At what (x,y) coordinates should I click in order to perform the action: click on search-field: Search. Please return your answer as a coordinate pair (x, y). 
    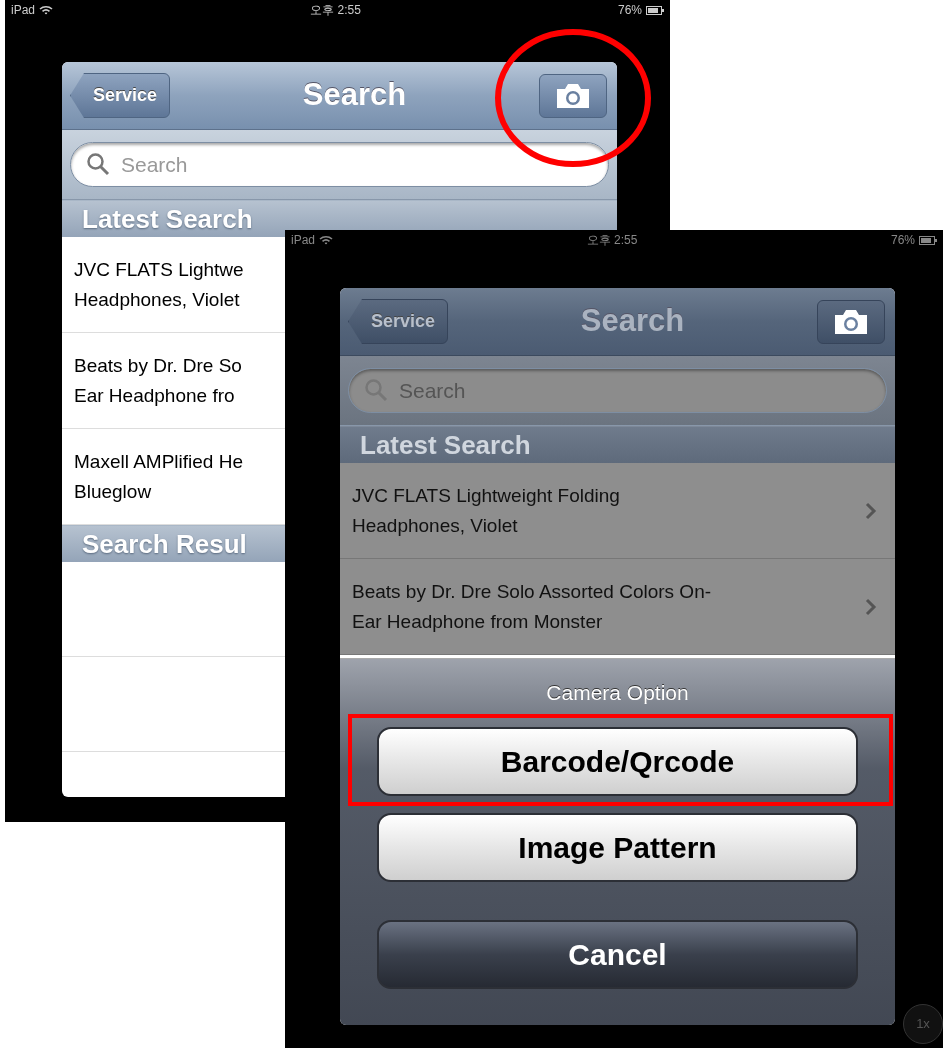
    Looking at the image, I should click on (339, 164).